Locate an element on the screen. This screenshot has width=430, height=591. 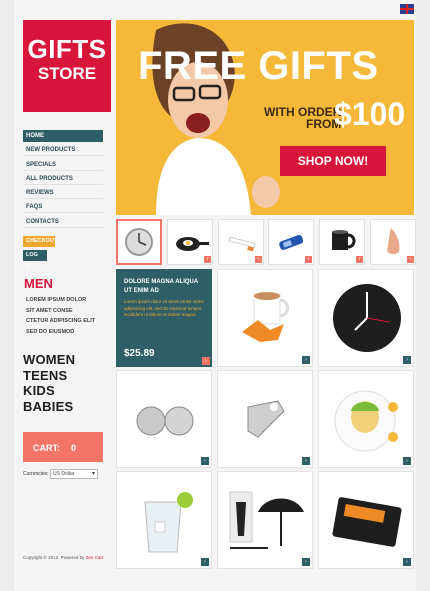
currency-select: US Dollar is located at coordinates (74, 474).